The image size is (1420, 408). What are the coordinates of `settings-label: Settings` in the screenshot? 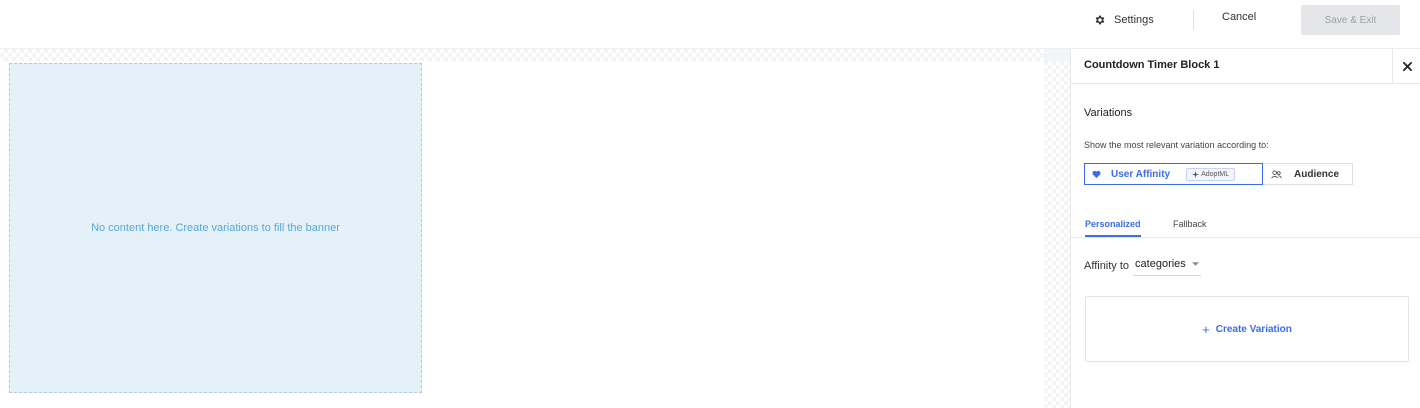 It's located at (1134, 20).